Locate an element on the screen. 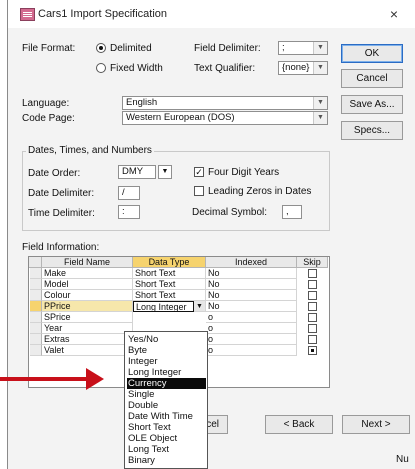 This screenshot has width=415, height=469. leading-zeros-checkbox is located at coordinates (199, 191).